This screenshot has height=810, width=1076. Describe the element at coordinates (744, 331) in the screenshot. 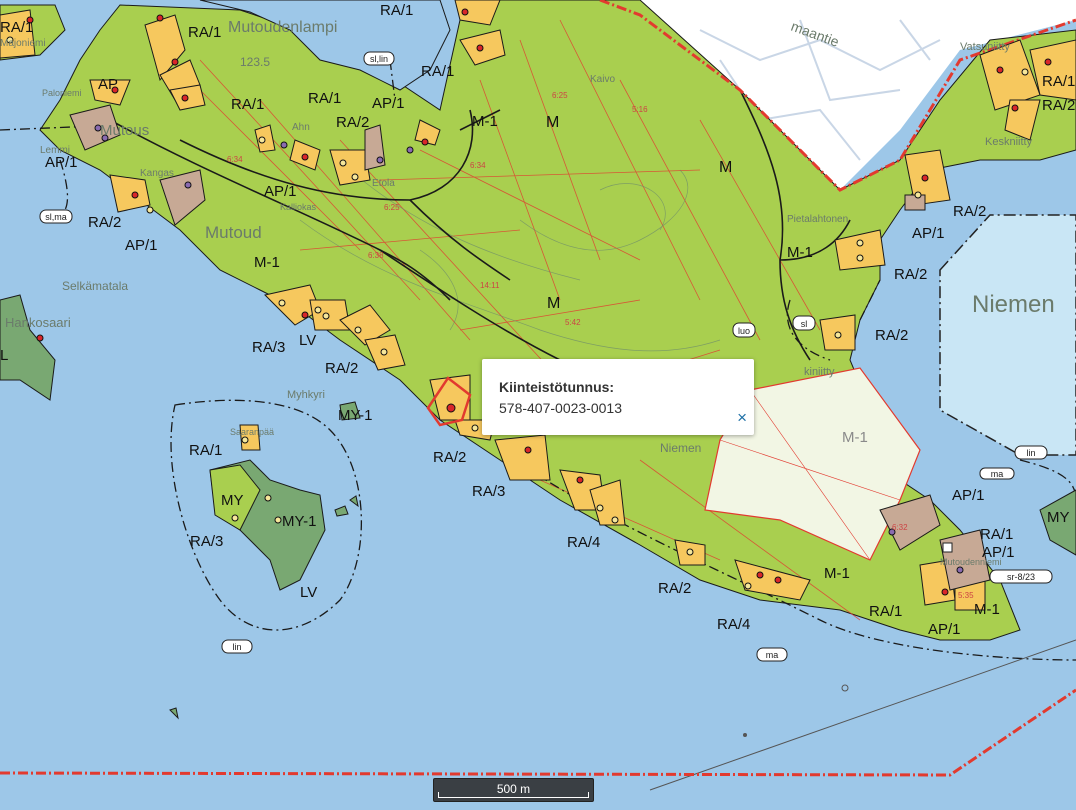

I see `tag-luo: luo` at that location.